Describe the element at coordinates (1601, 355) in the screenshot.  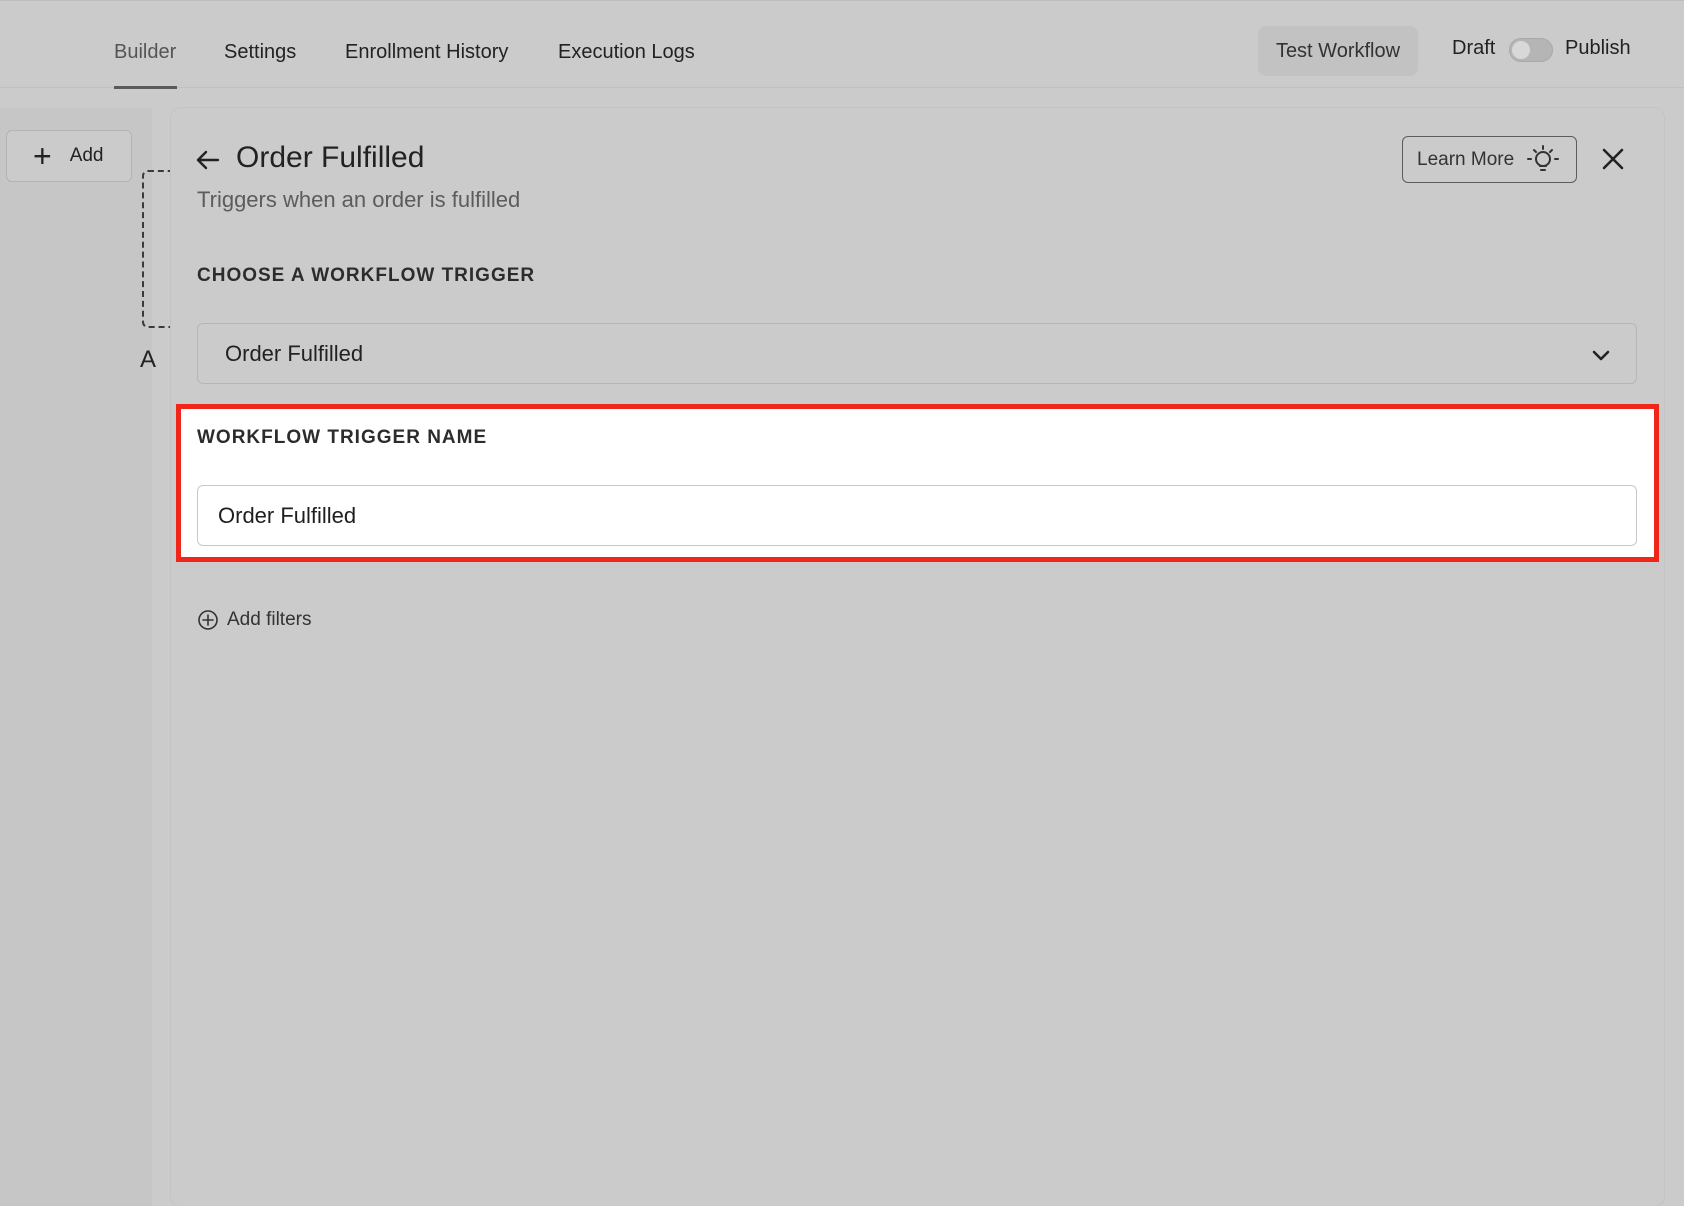
I see `chevron-down-icon` at that location.